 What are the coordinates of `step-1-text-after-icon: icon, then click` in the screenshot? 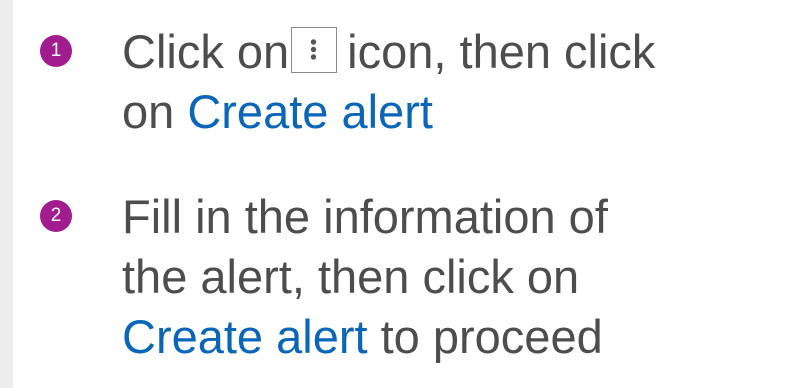 It's located at (501, 51).